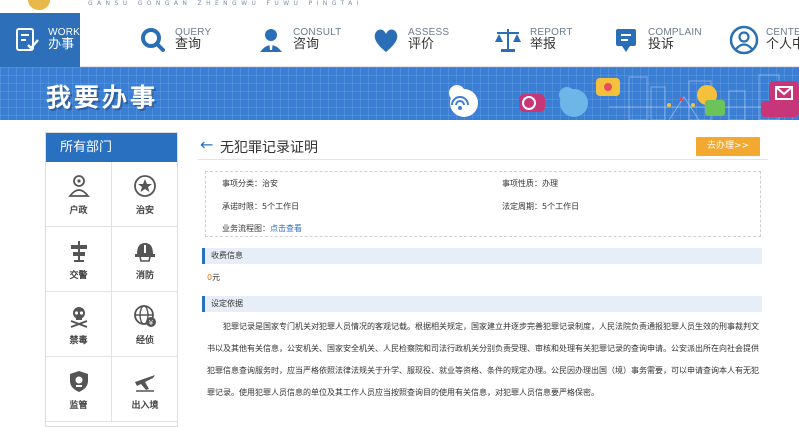  I want to click on category-label: 监管, so click(78, 405).